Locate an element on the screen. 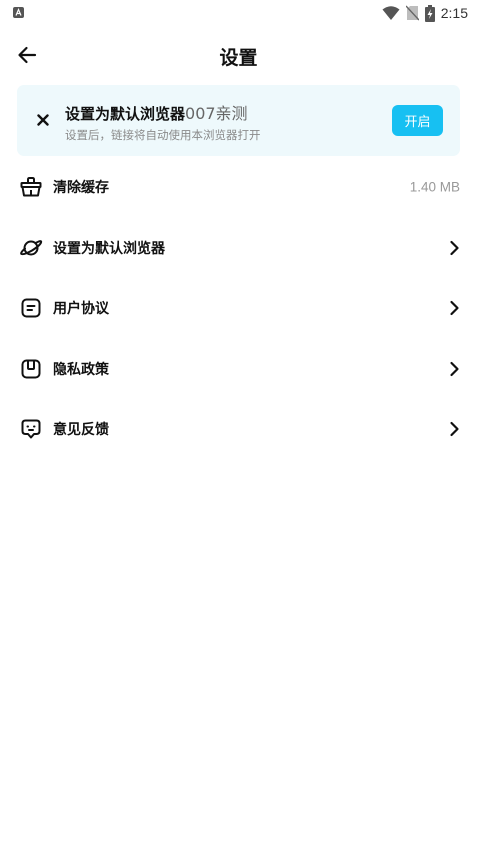  privacy-icon is located at coordinates (31, 369).